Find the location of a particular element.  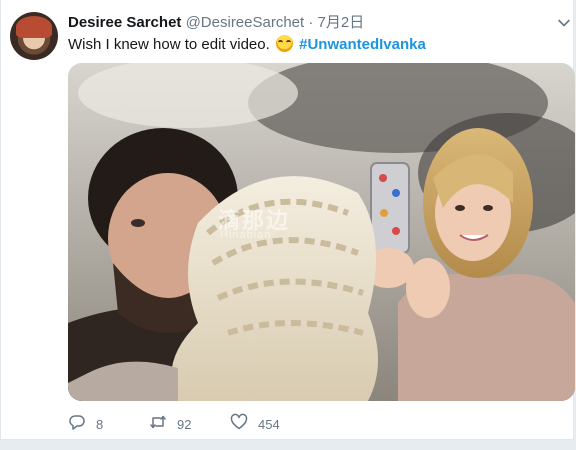

retweet-icon is located at coordinates (158, 424).